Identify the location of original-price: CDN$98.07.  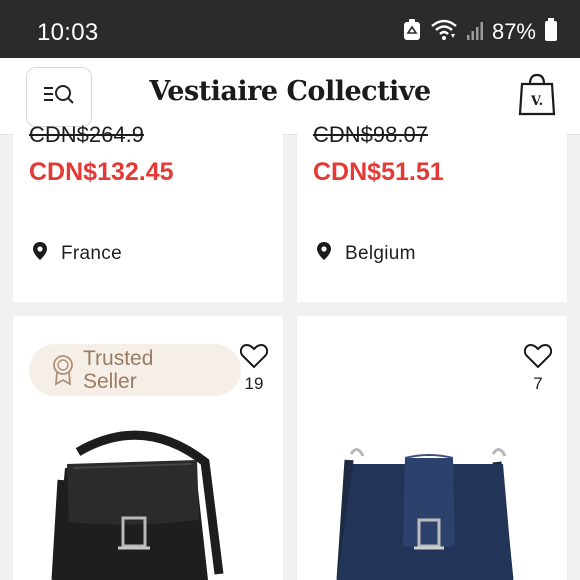
(370, 134).